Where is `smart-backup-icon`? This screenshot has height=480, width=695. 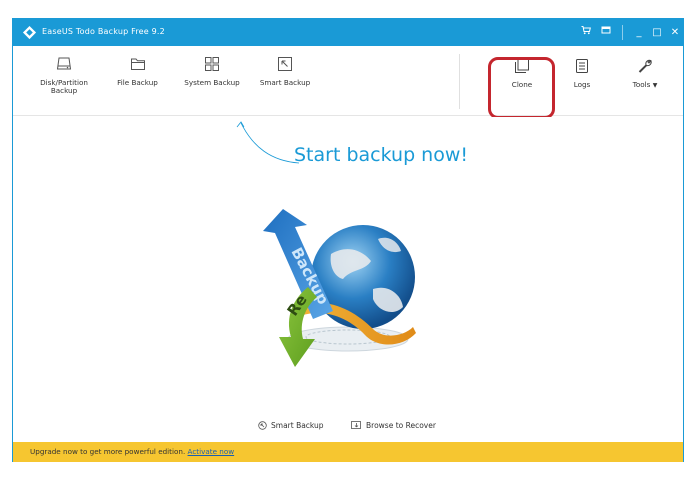 smart-backup-icon is located at coordinates (285, 64).